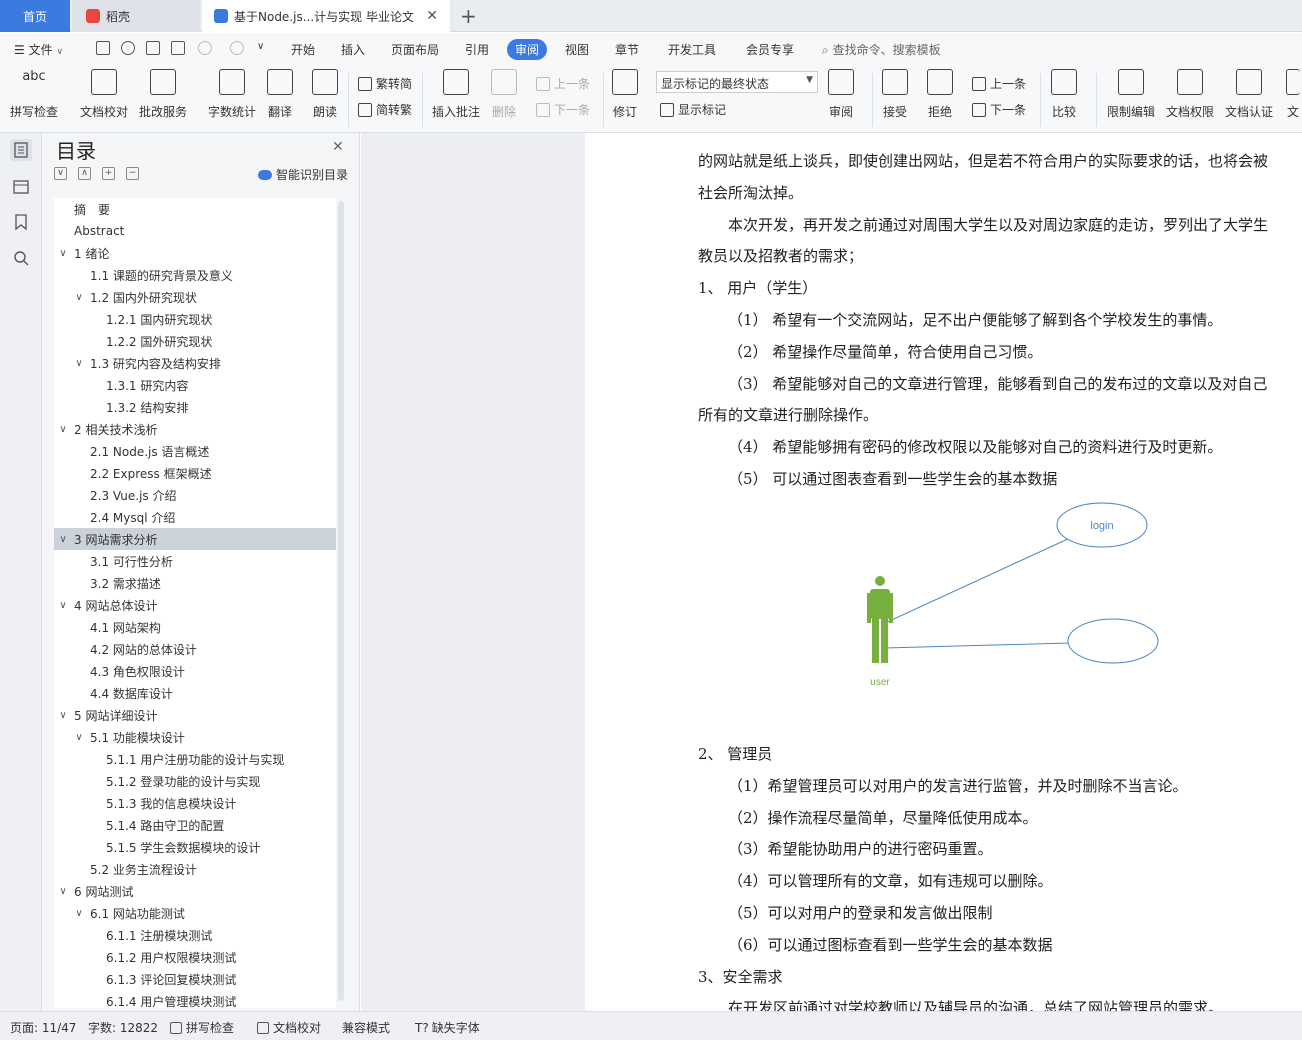  I want to click on next-change-button: 下一条, so click(999, 109).